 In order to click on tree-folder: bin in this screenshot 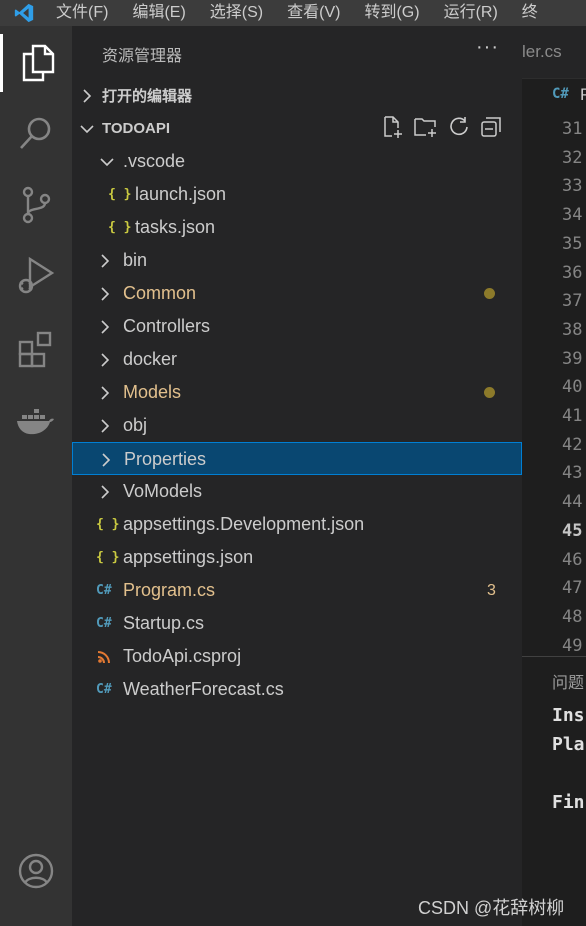, I will do `click(297, 260)`.